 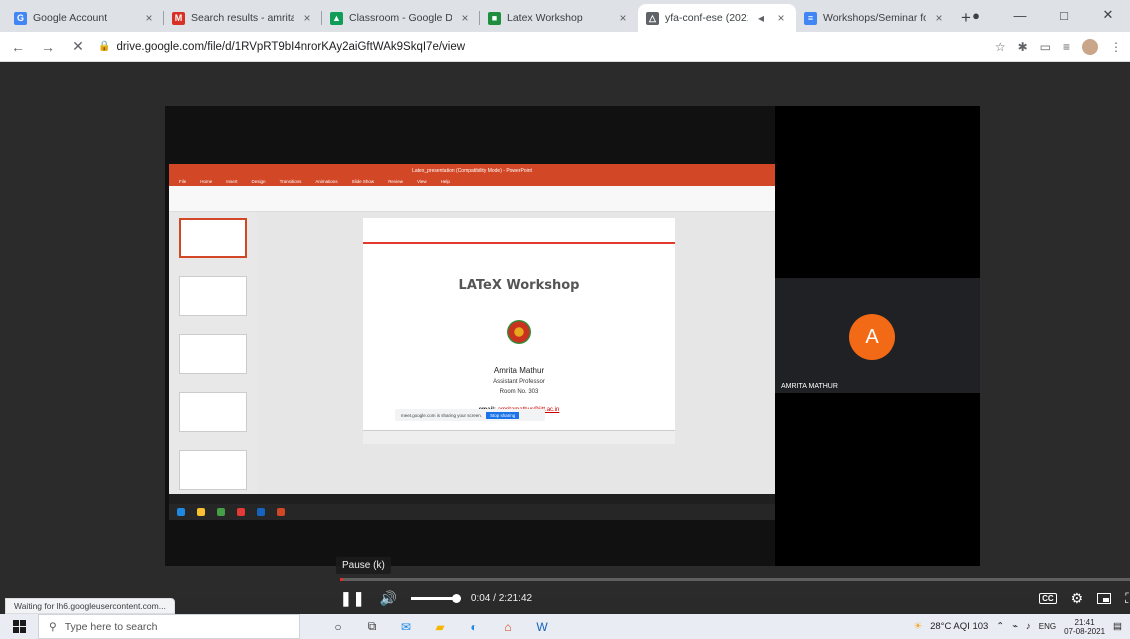 What do you see at coordinates (652, 18) in the screenshot?
I see `drive-file-icon: △` at bounding box center [652, 18].